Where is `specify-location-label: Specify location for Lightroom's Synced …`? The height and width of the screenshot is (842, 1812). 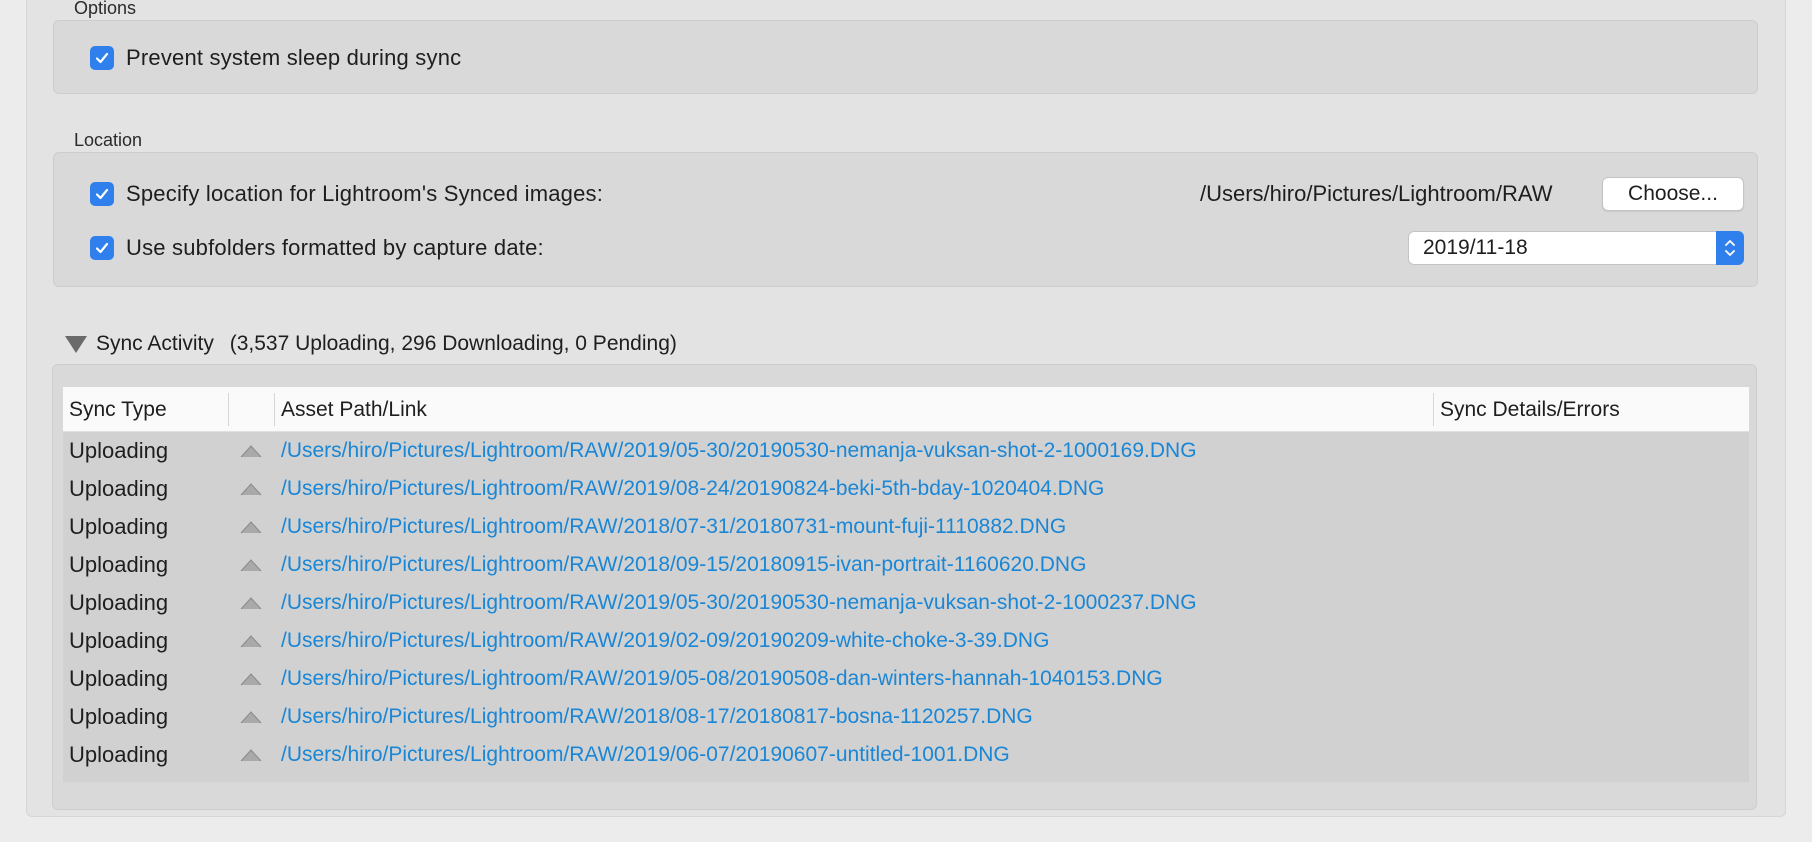
specify-location-label: Specify location for Lightroom's Synced … is located at coordinates (365, 193).